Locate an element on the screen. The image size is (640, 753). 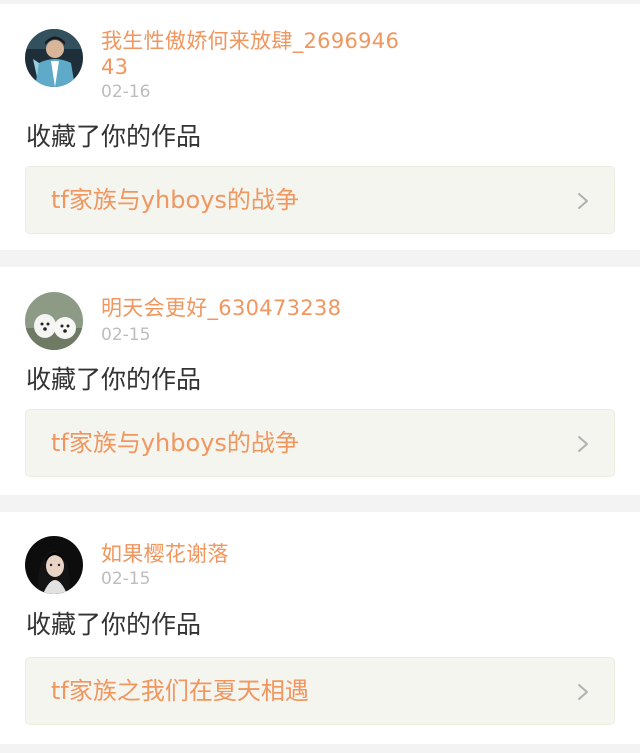
avatar-person-dark-hair-icon is located at coordinates (54, 565).